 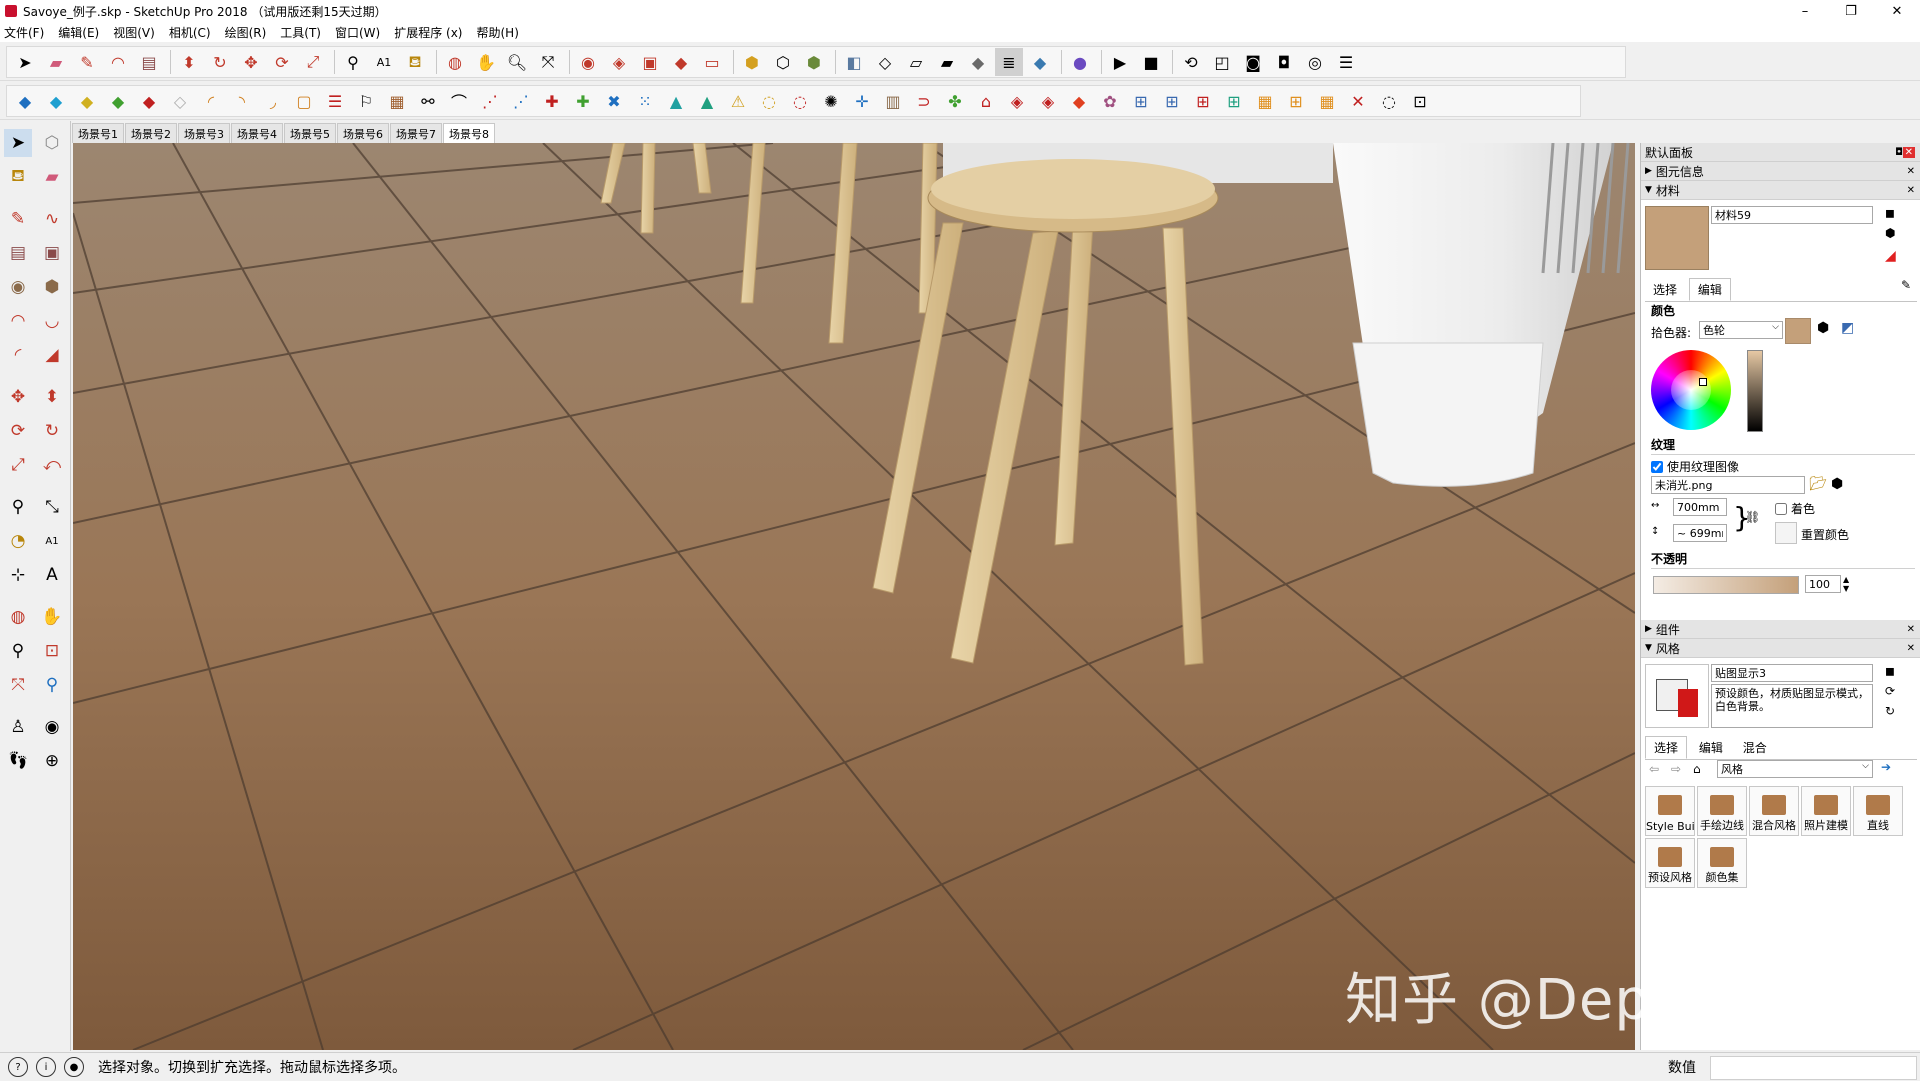 What do you see at coordinates (151, 133) in the screenshot?
I see `scene-tab-2: 场景号2` at bounding box center [151, 133].